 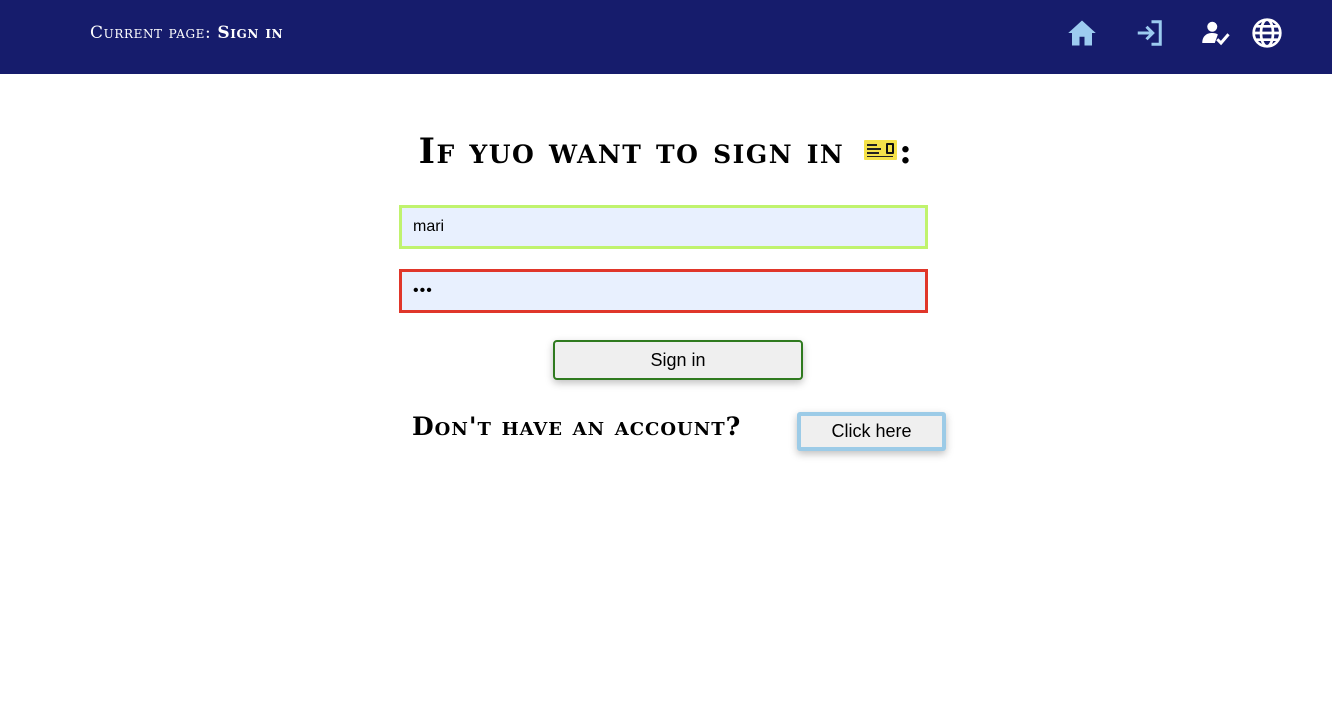 I want to click on heading-text: If yuo want to sign in, so click(x=631, y=151).